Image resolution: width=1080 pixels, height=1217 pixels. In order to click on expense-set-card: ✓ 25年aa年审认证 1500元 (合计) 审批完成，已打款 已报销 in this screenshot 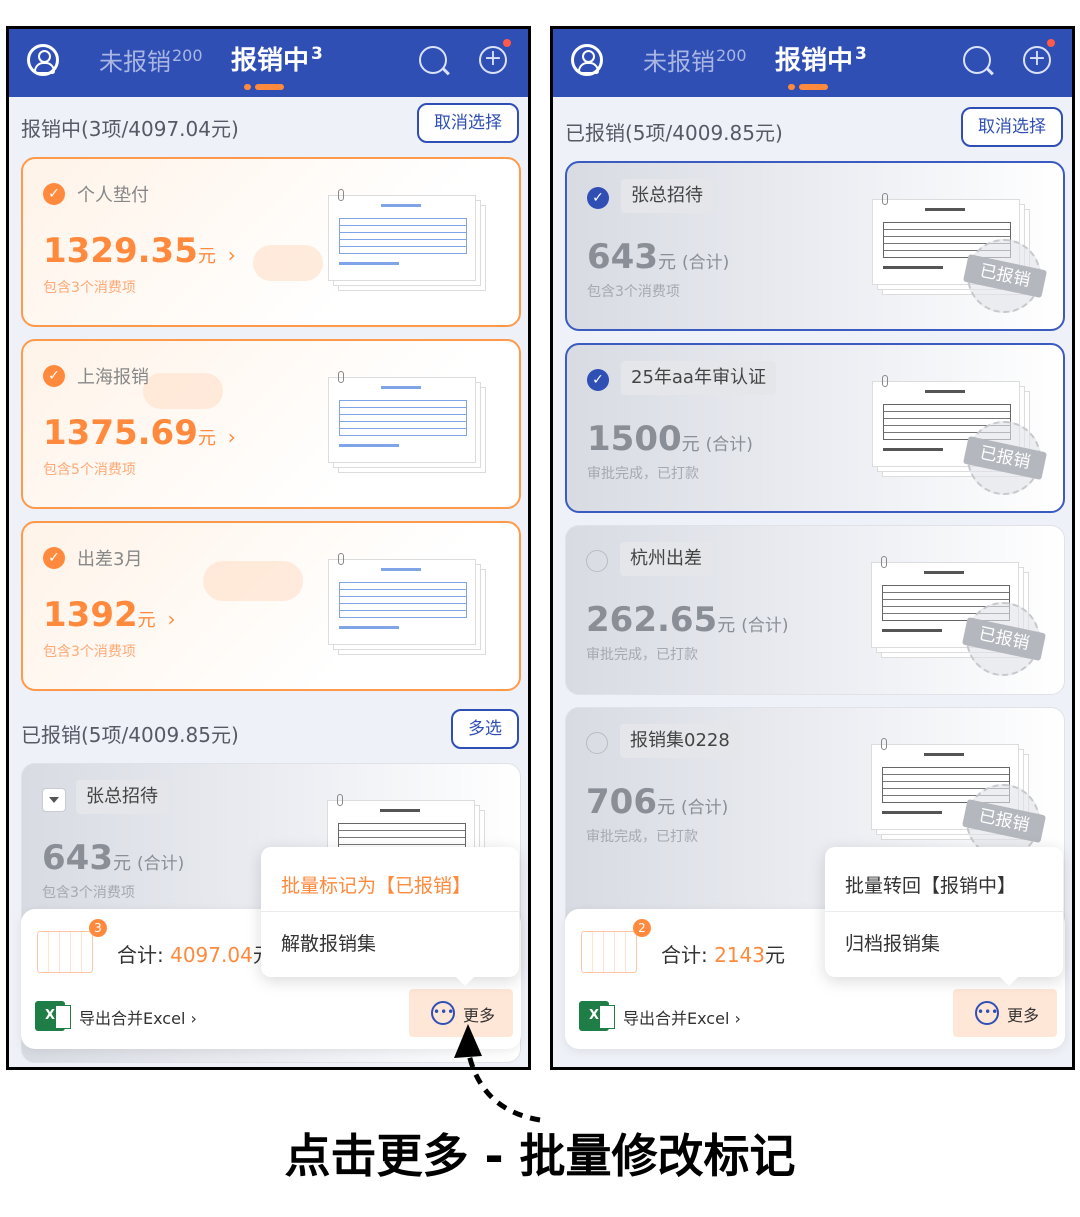, I will do `click(815, 428)`.